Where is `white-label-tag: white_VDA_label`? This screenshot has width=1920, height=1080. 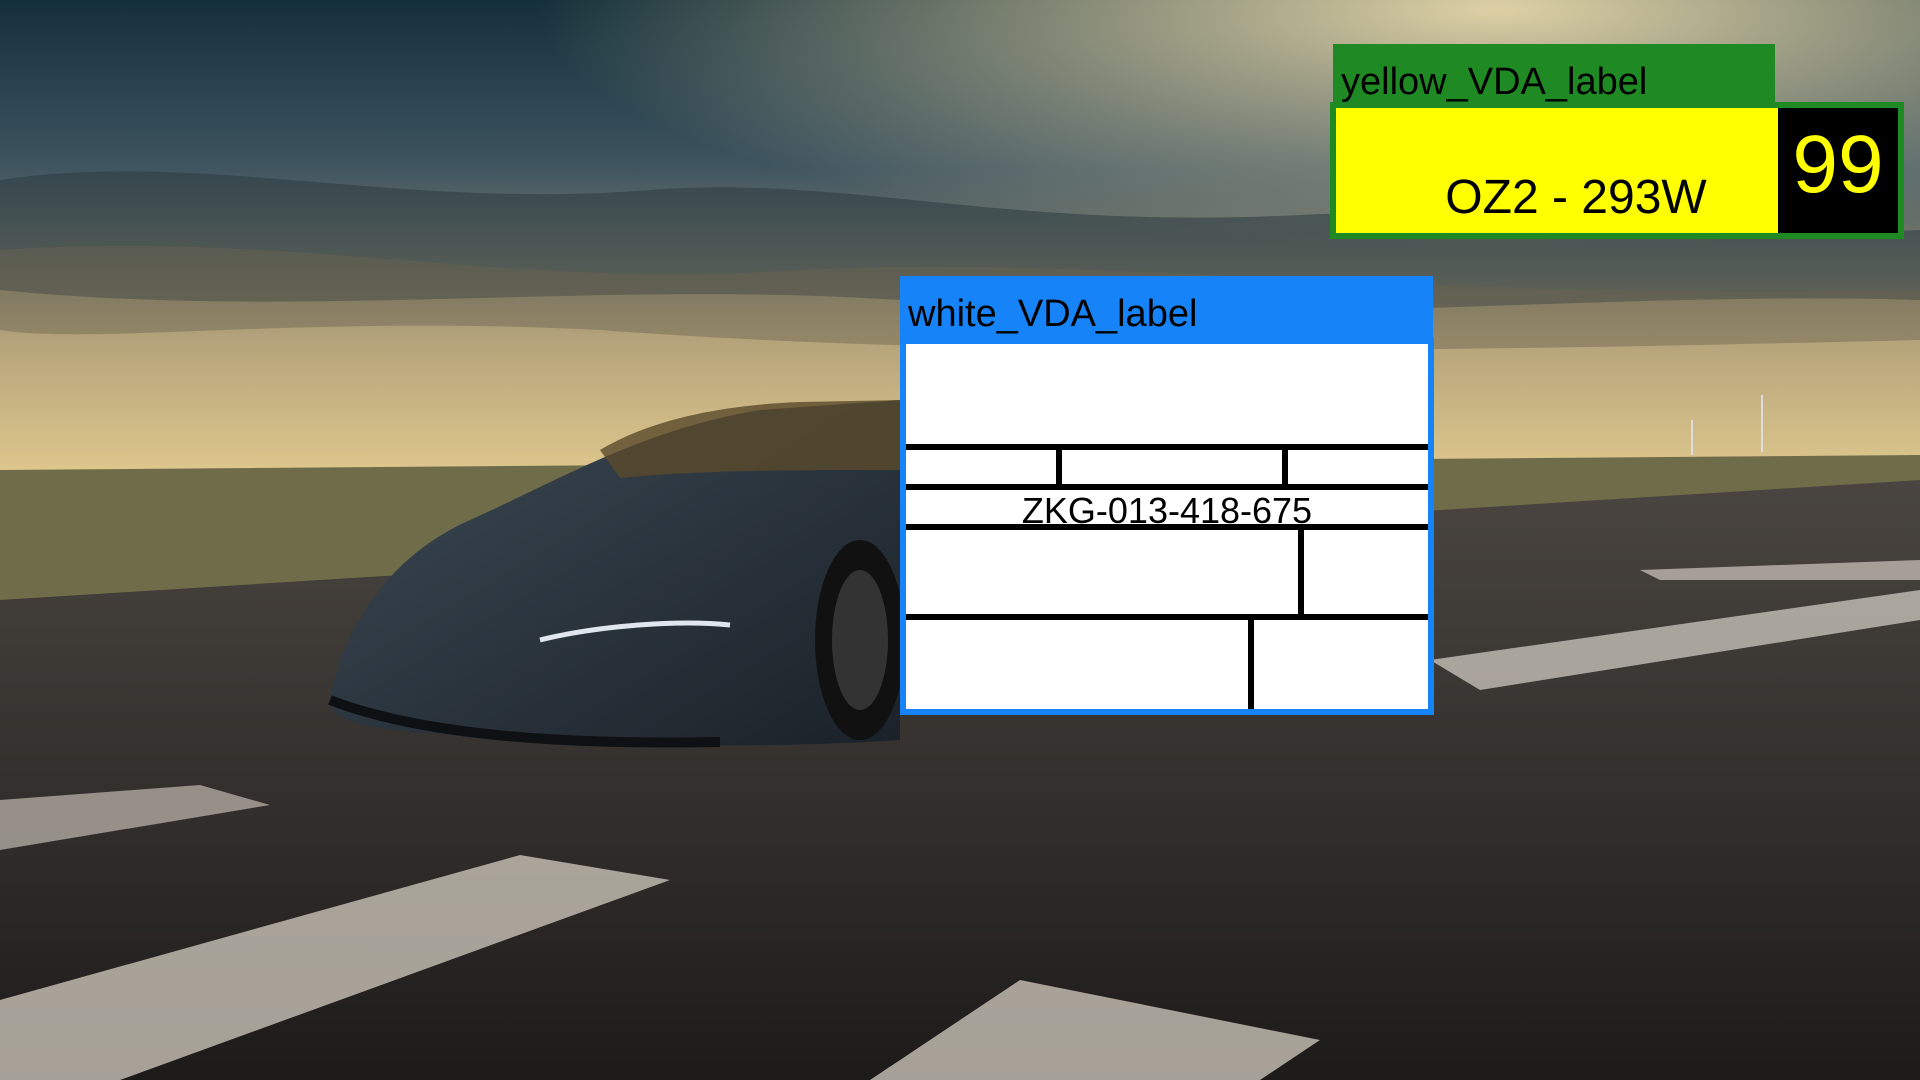
white-label-tag: white_VDA_label is located at coordinates (1166, 309).